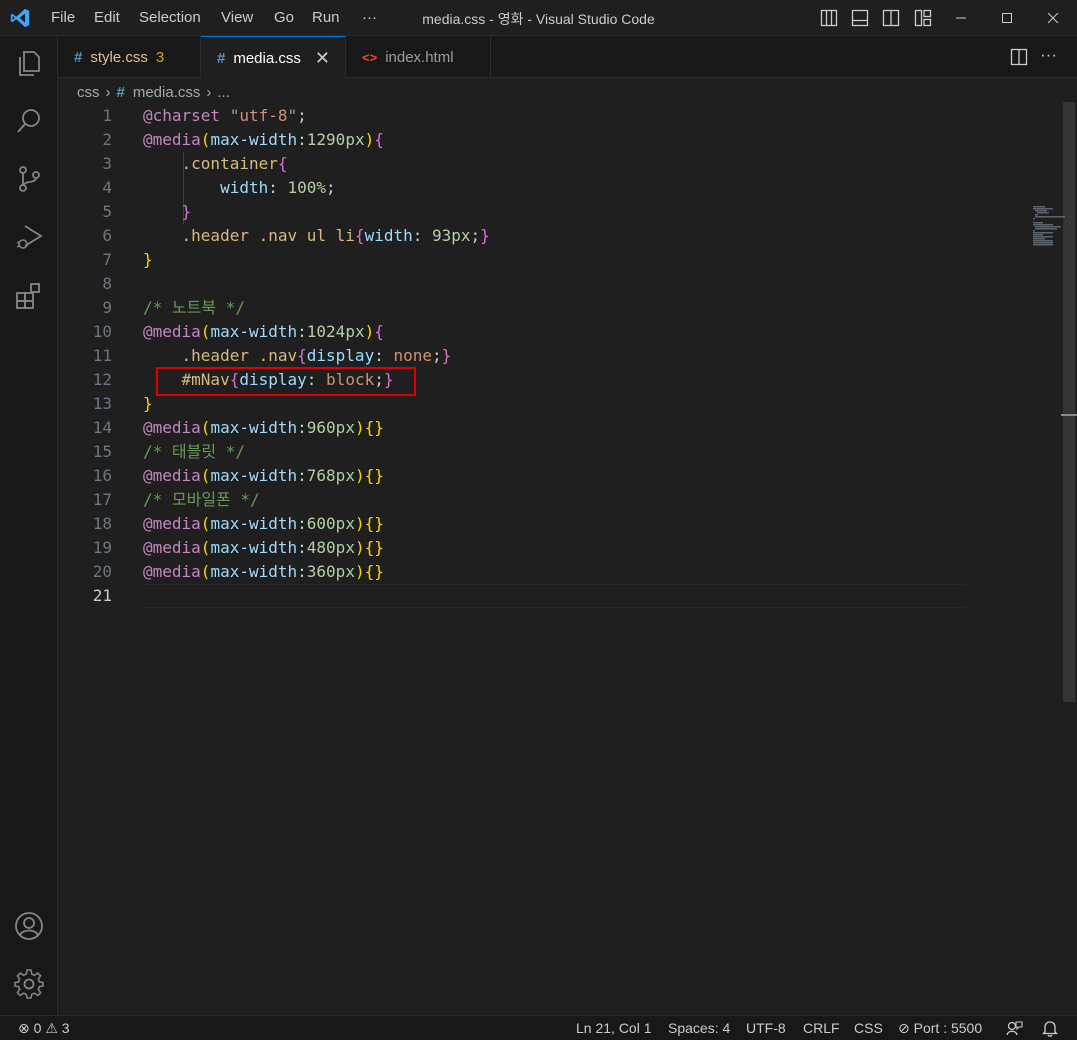  I want to click on code-token: 960px, so click(330, 427).